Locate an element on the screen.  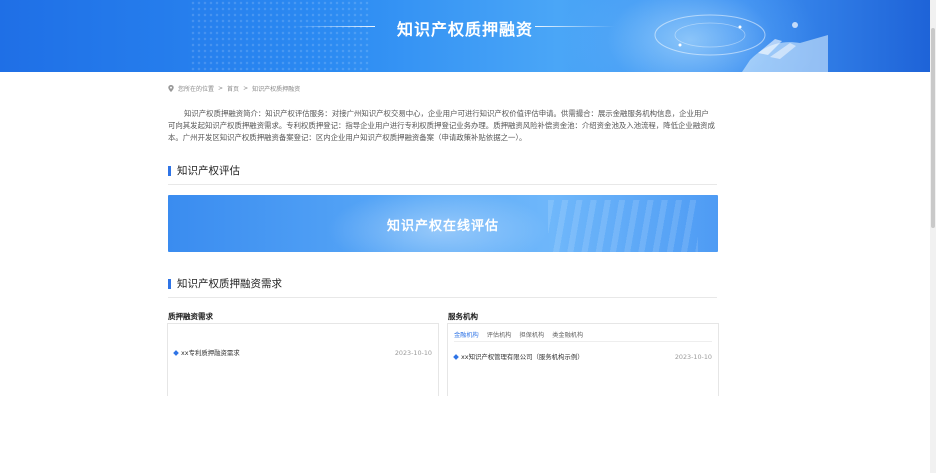
breadcrumb-current: 知识产权质押融资 is located at coordinates (276, 89).